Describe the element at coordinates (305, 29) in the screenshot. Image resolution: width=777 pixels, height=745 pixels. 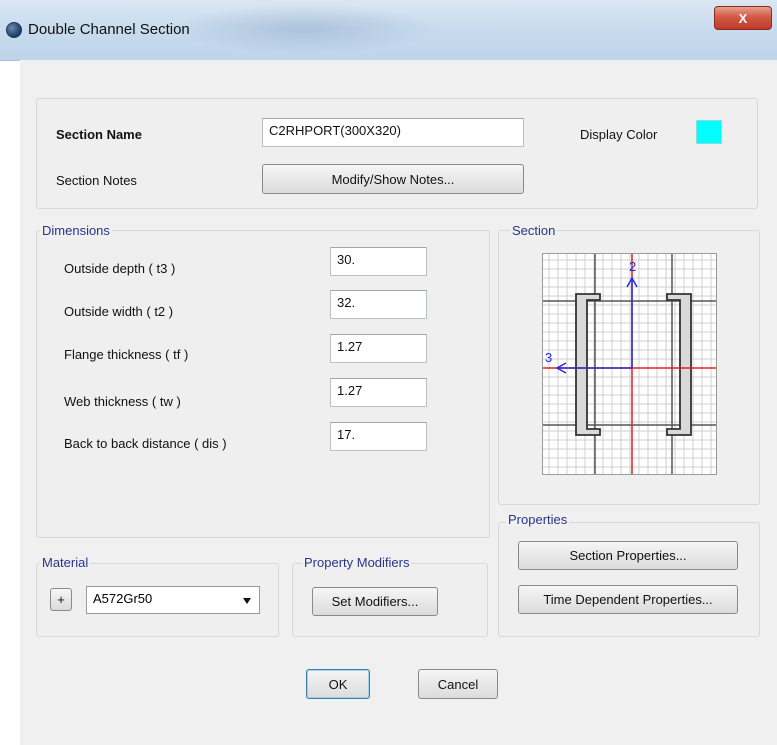
I see `title-glow` at that location.